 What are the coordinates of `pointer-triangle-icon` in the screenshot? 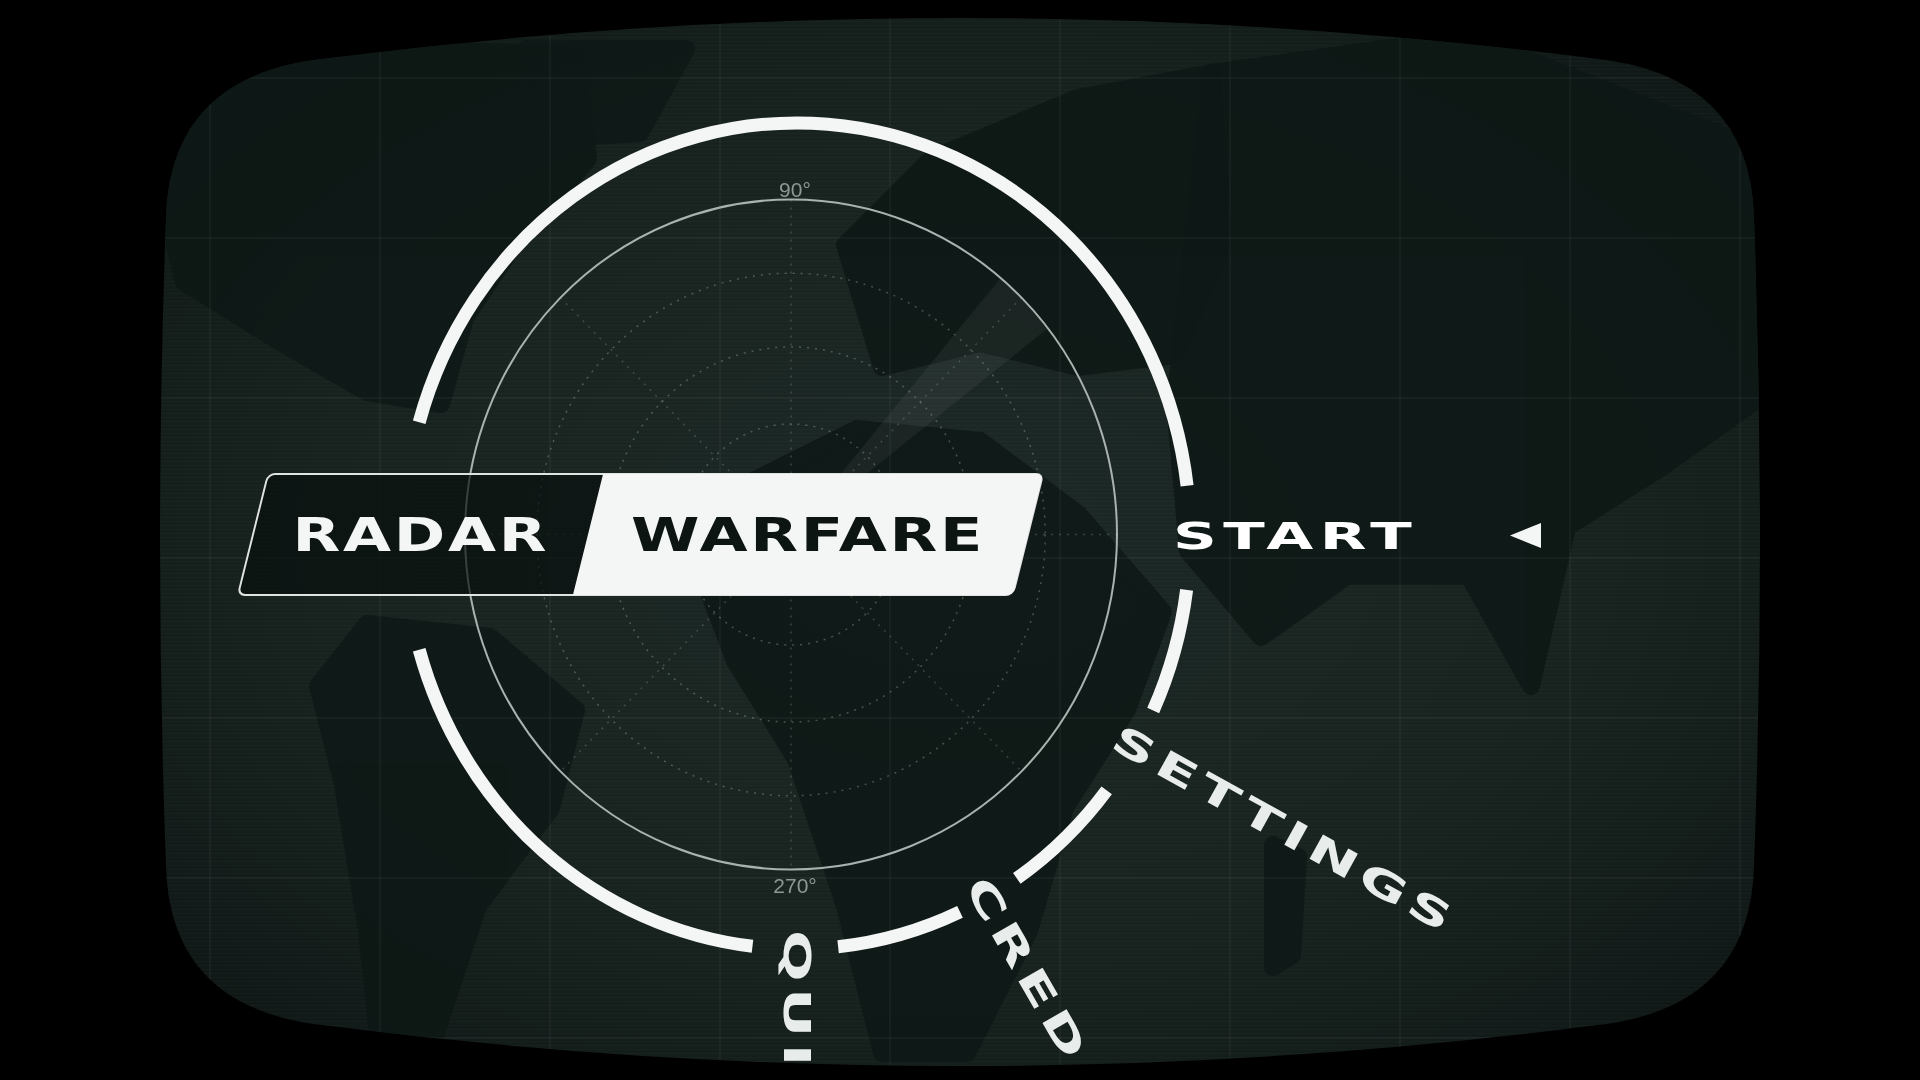 It's located at (1525, 535).